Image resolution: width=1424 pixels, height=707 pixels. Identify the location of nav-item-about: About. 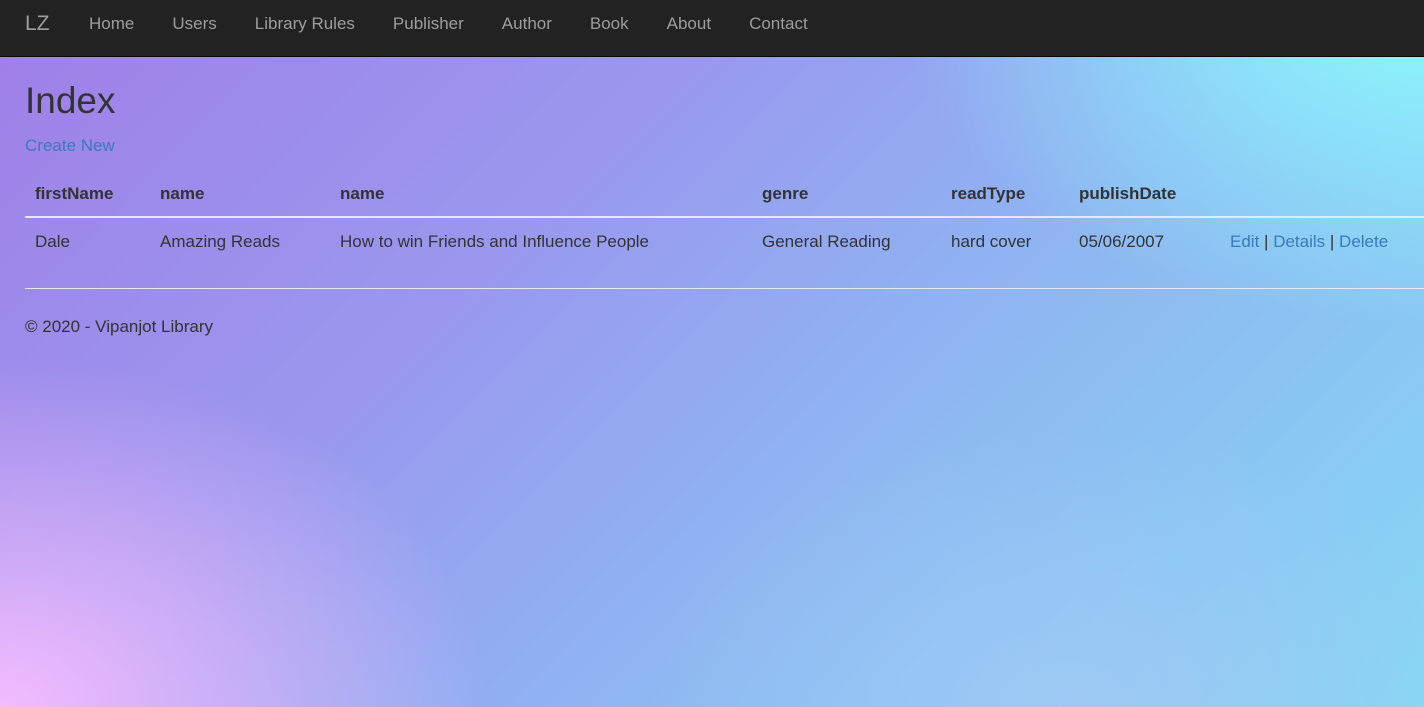
(689, 25).